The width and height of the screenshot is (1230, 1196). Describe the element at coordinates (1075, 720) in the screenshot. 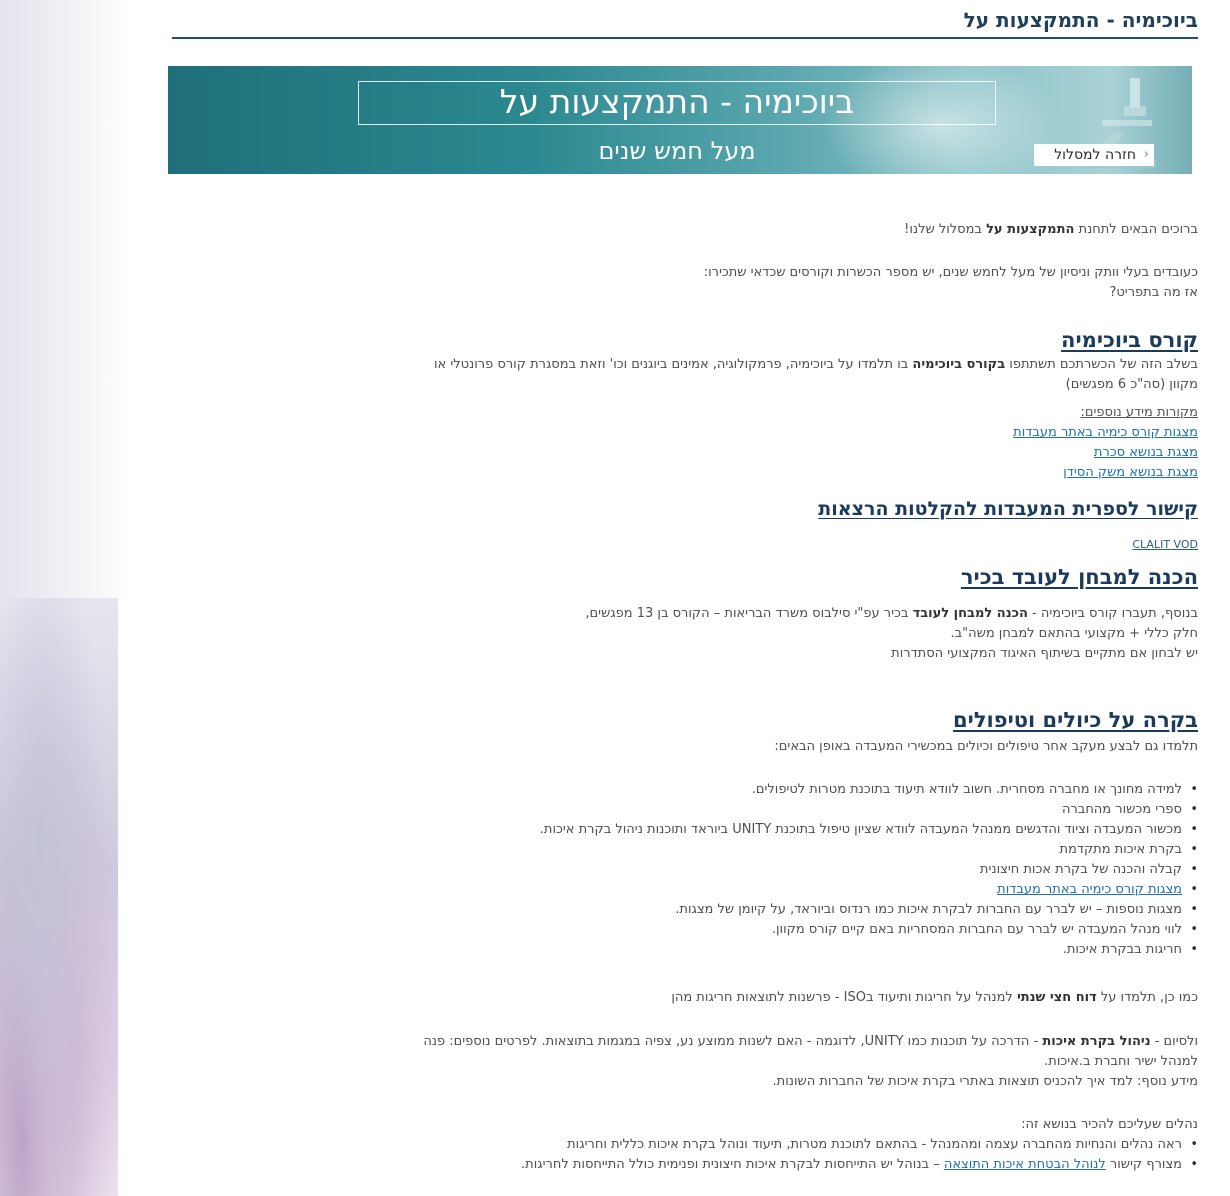

I see `qc-heading: בקרה על כיולים וטיפולים` at that location.